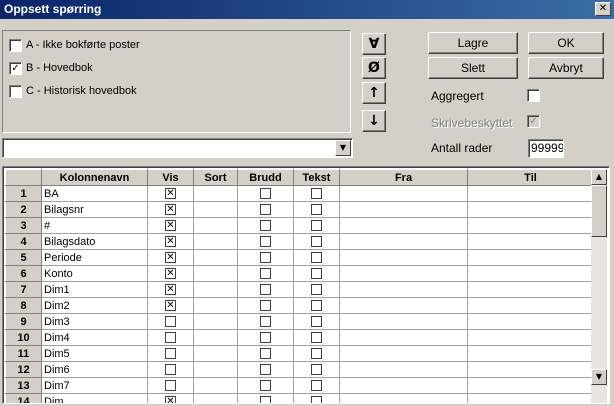 This screenshot has width=614, height=406. What do you see at coordinates (94, 289) in the screenshot?
I see `column-name-cell: Dim1` at bounding box center [94, 289].